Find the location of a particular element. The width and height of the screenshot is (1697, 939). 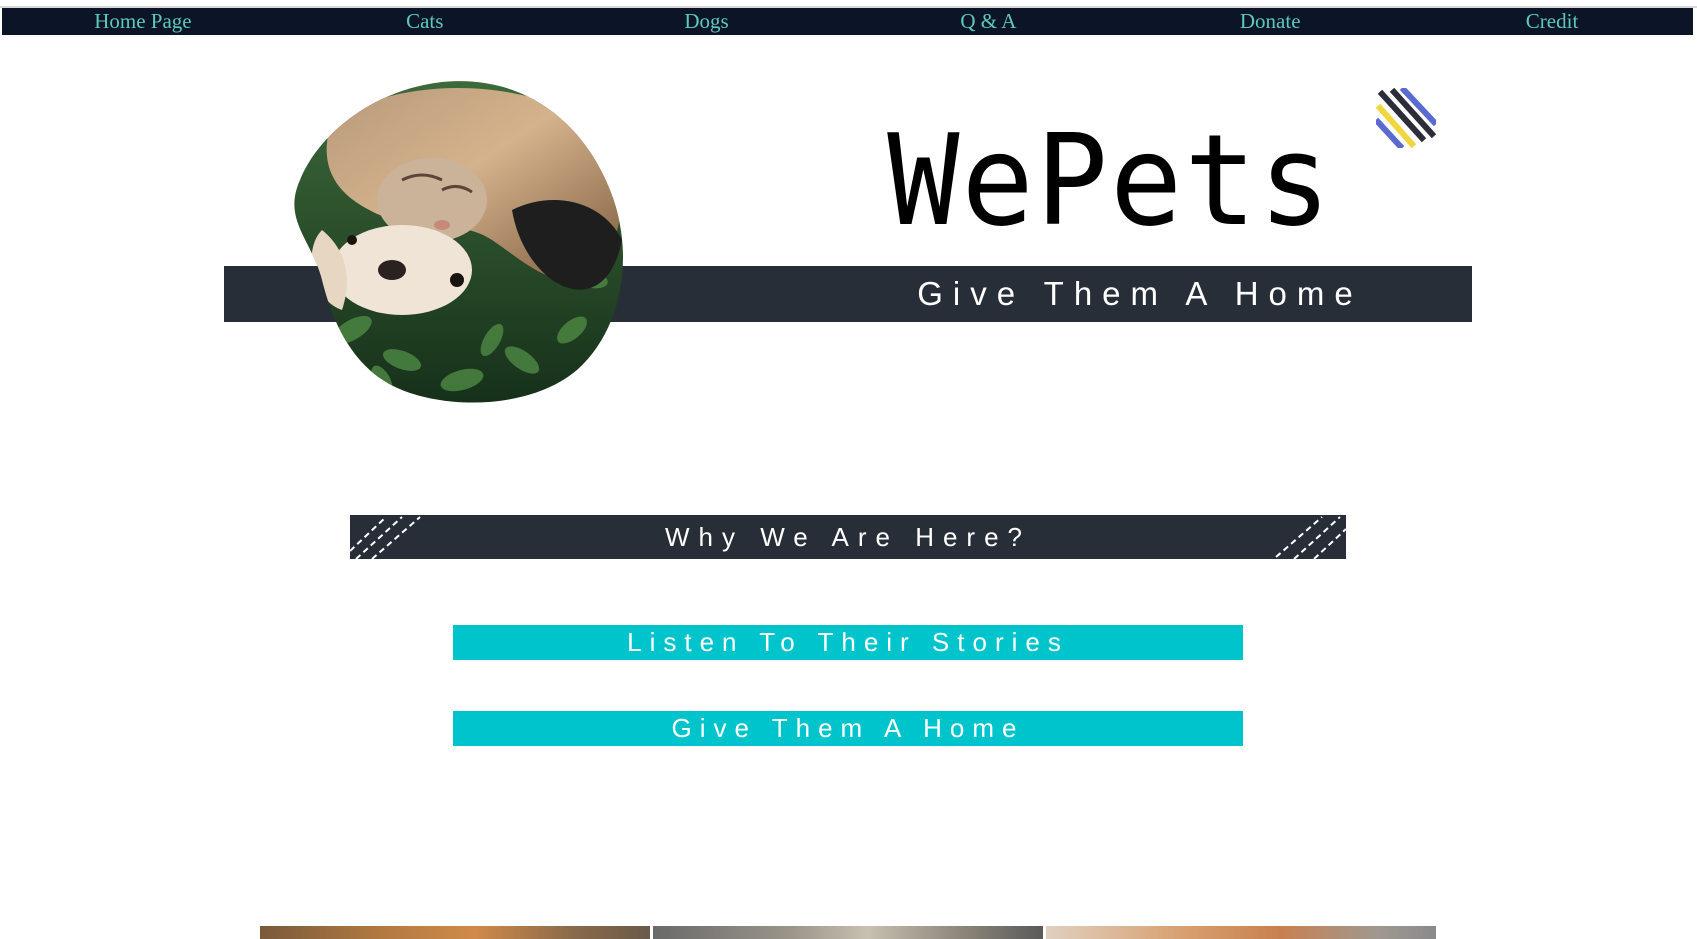

dashed-stripes-icon is located at coordinates (1310, 537).